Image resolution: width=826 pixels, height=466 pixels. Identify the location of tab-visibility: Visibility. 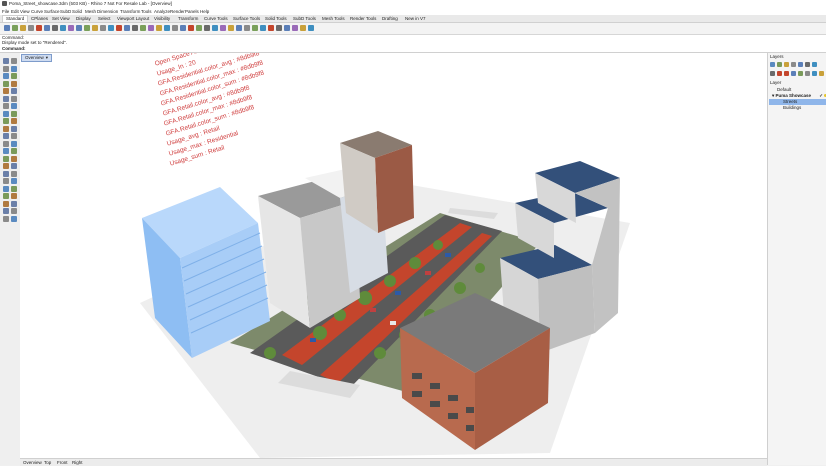
(162, 18).